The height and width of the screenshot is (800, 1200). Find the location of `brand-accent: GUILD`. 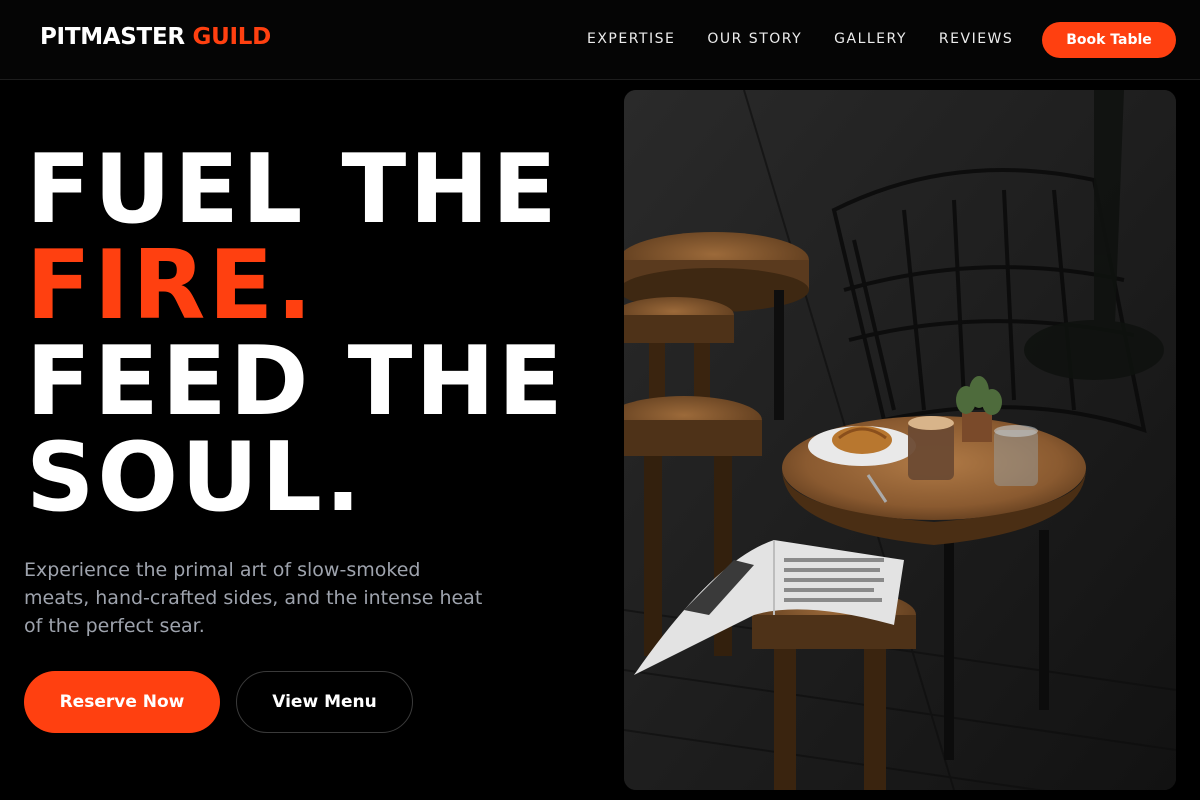

brand-accent: GUILD is located at coordinates (232, 37).